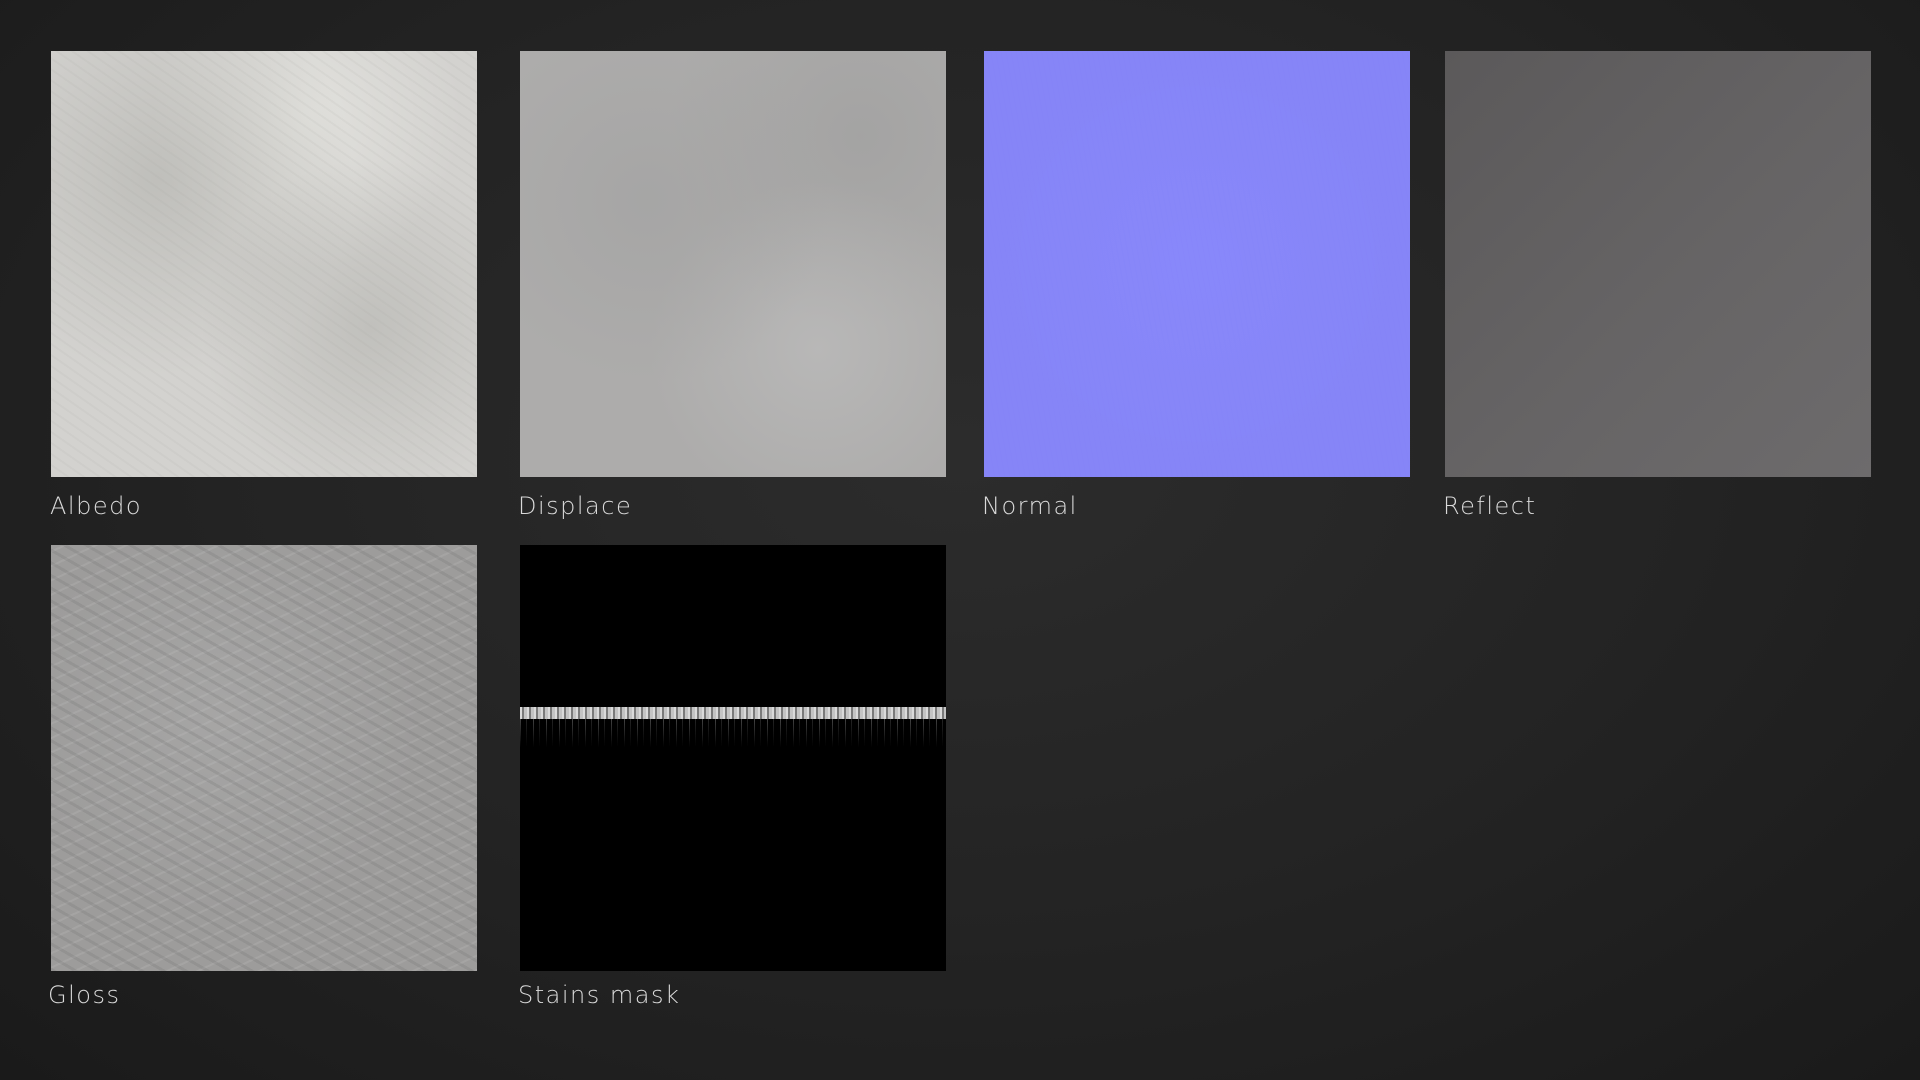 The width and height of the screenshot is (1920, 1080). Describe the element at coordinates (96, 506) in the screenshot. I see `albedo-map-label: Albedo` at that location.